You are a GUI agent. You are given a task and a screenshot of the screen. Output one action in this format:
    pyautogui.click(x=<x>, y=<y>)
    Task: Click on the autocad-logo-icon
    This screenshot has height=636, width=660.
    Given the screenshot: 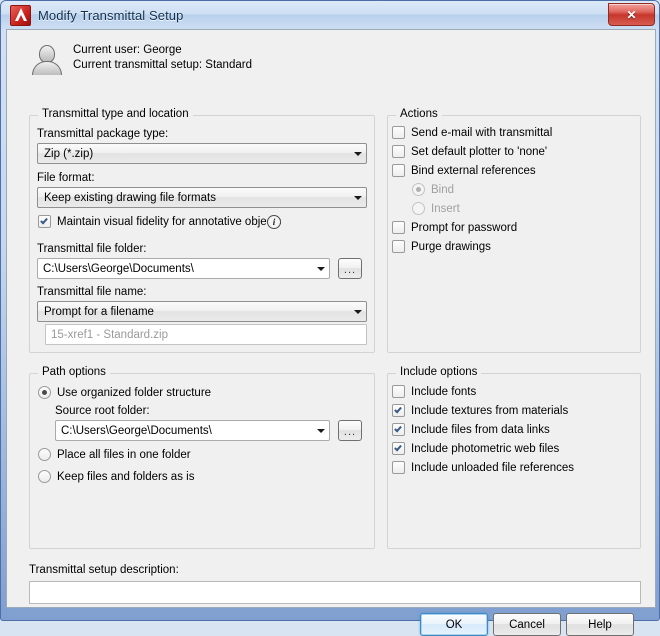 What is the action you would take?
    pyautogui.click(x=20, y=15)
    